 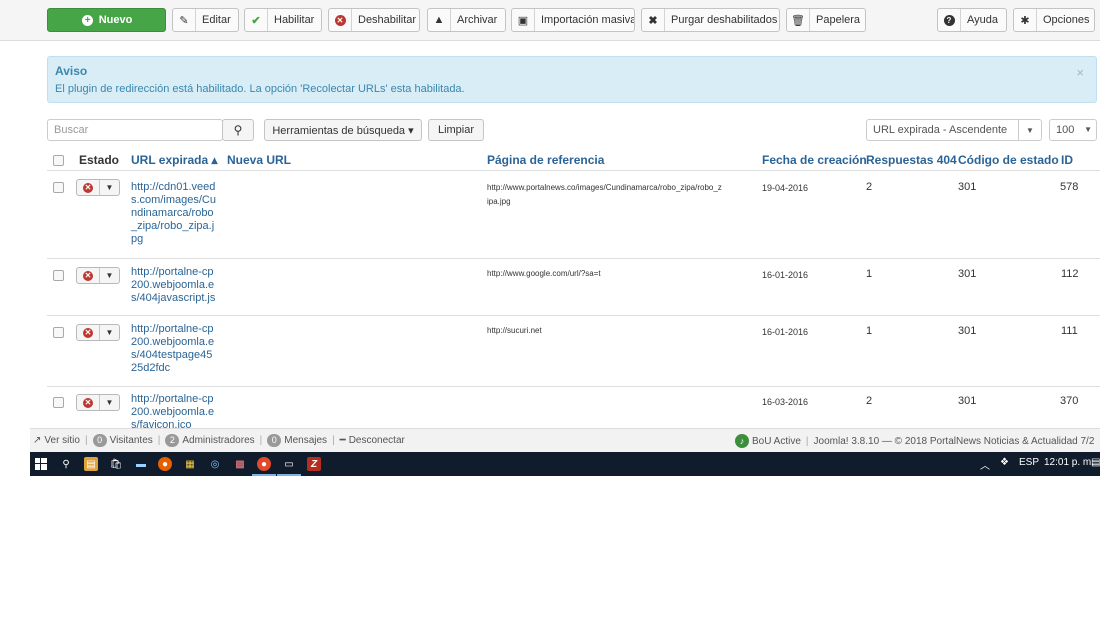 What do you see at coordinates (264, 464) in the screenshot?
I see `chrome-icon: ●` at bounding box center [264, 464].